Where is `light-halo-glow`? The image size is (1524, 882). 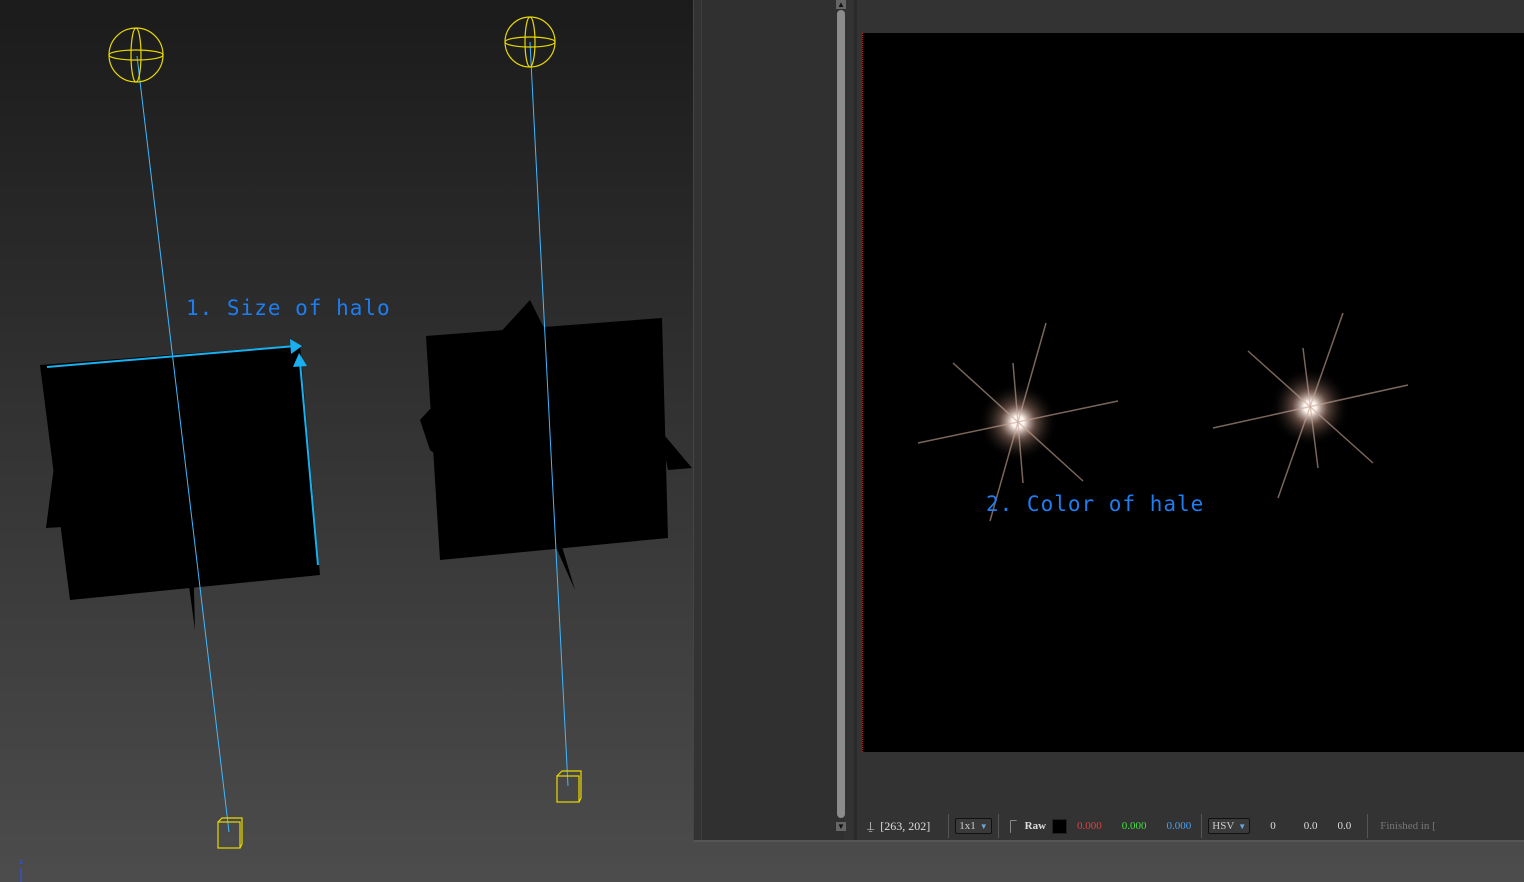
light-halo-glow is located at coordinates (1310, 405).